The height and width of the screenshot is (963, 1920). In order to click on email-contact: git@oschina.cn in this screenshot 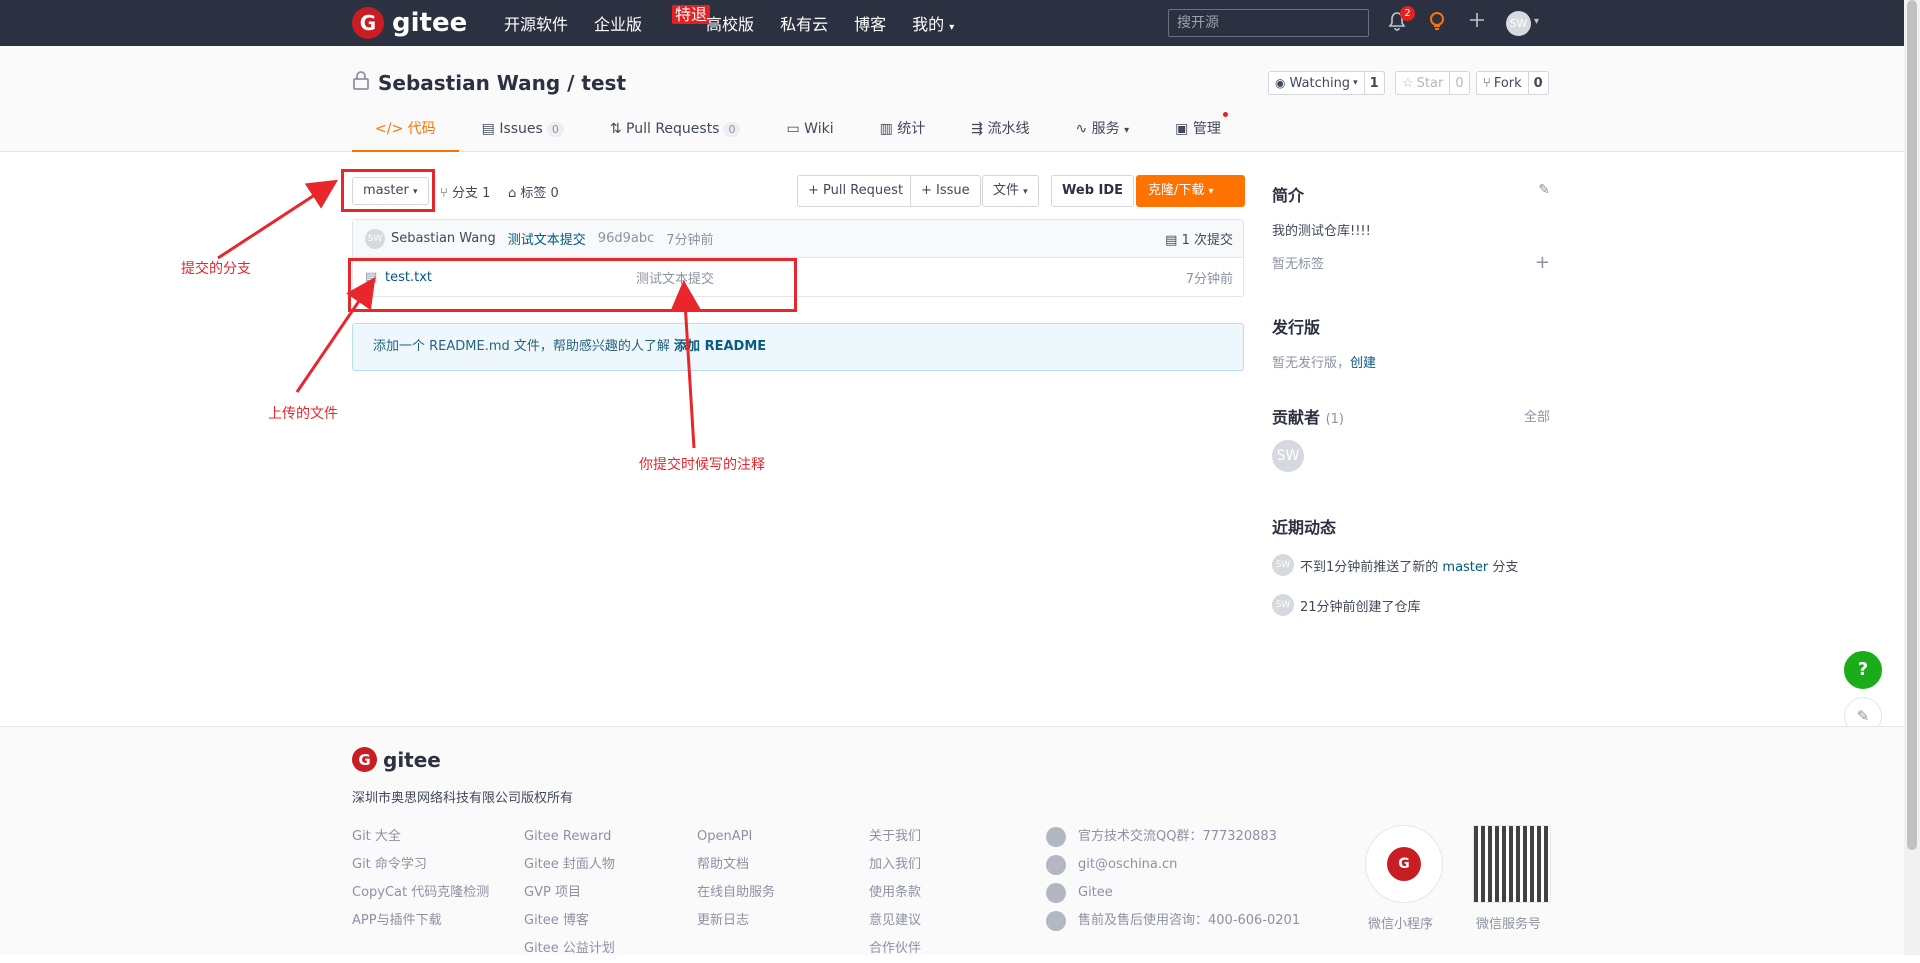, I will do `click(1173, 865)`.